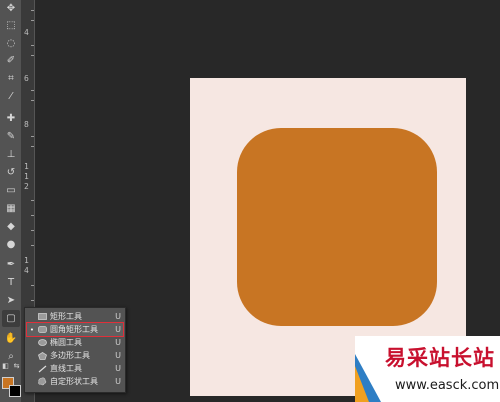  Describe the element at coordinates (15, 391) in the screenshot. I see `background-color-swatch` at that location.